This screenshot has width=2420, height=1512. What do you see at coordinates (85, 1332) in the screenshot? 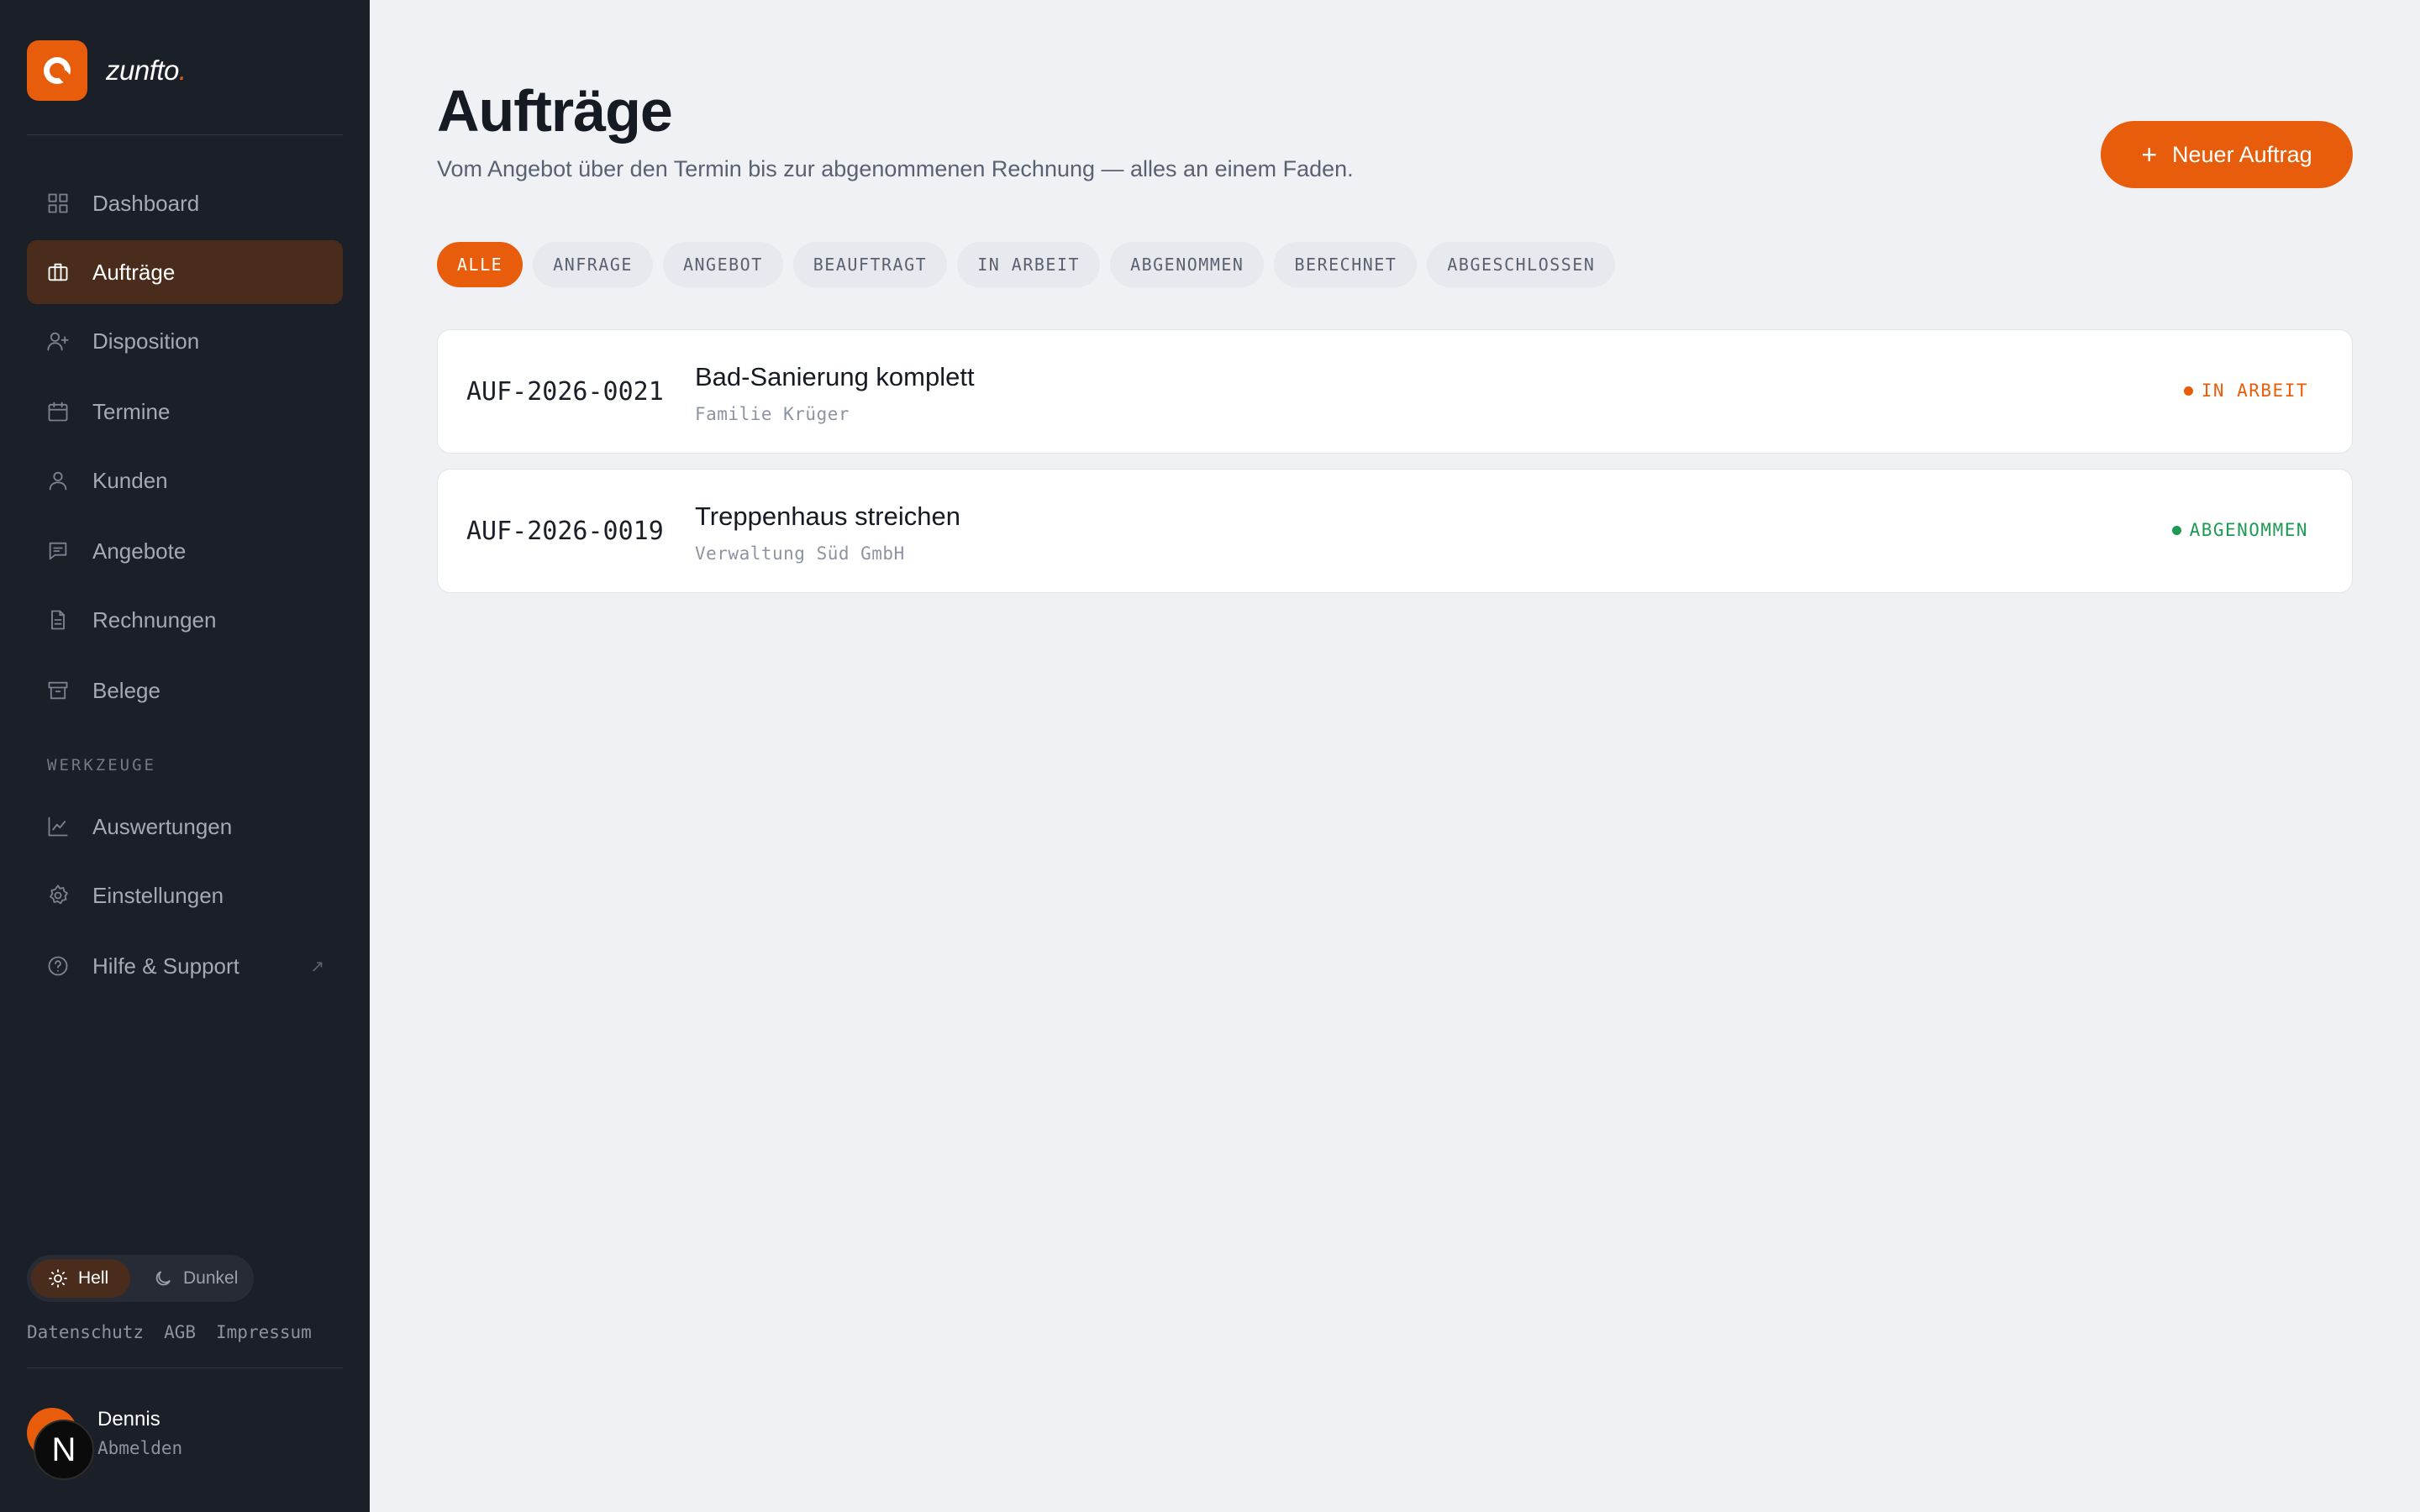
I see `link-datenschutz: Datenschutz` at bounding box center [85, 1332].